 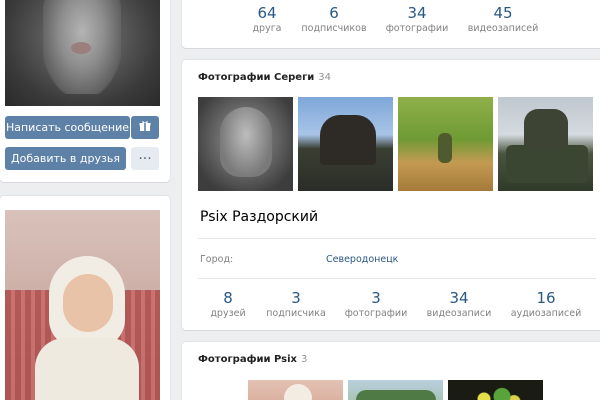 I want to click on counter-number: 6, so click(x=334, y=13).